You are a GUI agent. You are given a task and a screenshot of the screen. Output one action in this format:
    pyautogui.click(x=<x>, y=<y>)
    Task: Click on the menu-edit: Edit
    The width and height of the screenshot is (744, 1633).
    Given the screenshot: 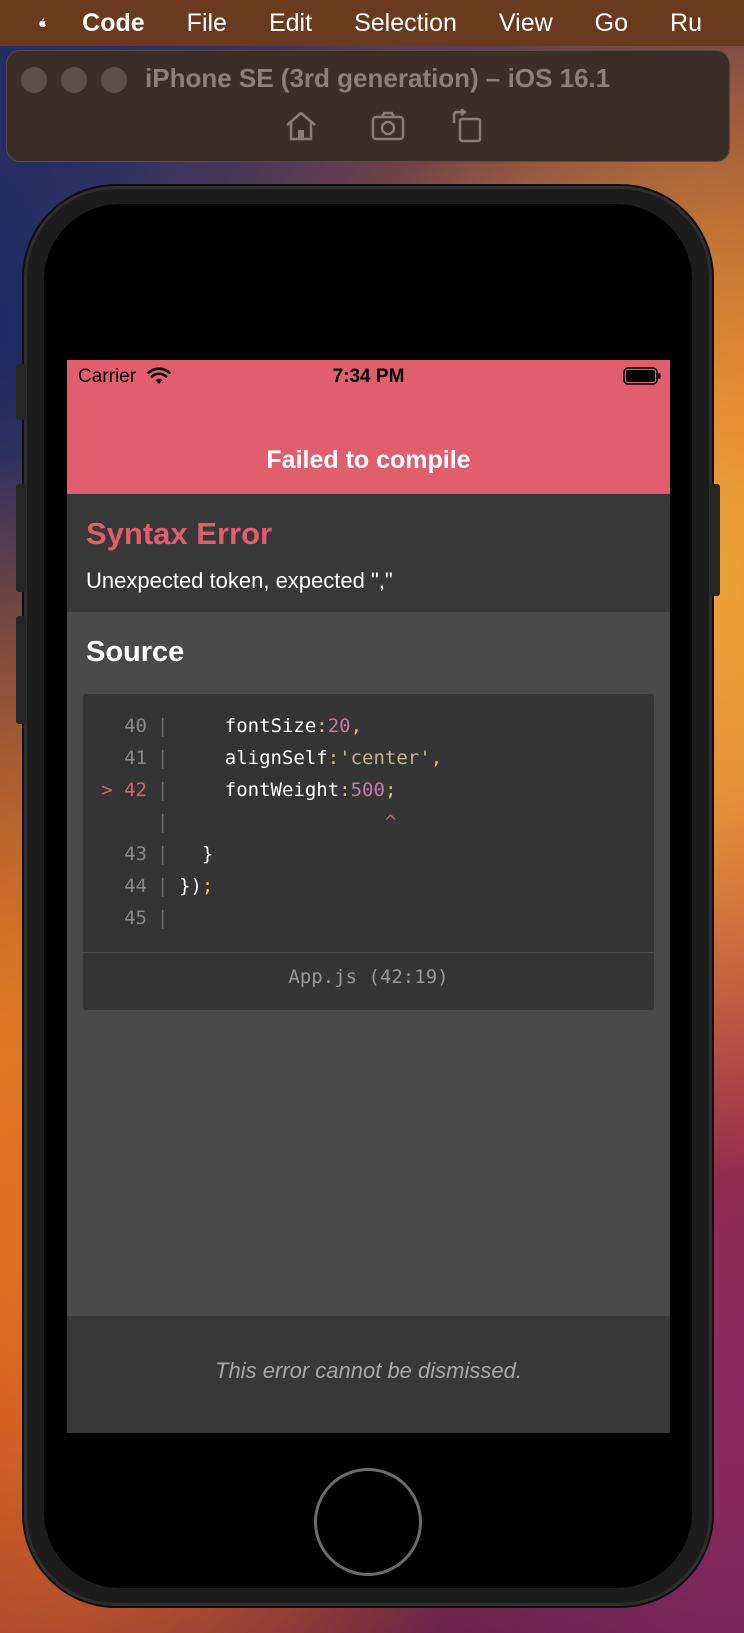 What is the action you would take?
    pyautogui.click(x=290, y=23)
    